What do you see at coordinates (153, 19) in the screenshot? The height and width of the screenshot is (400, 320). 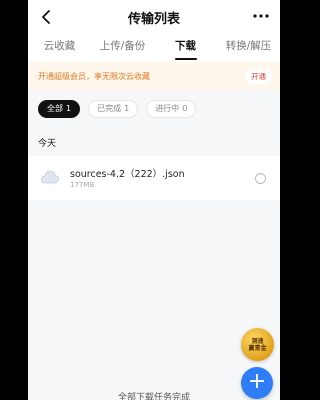 I see `page-title: 传输列表` at bounding box center [153, 19].